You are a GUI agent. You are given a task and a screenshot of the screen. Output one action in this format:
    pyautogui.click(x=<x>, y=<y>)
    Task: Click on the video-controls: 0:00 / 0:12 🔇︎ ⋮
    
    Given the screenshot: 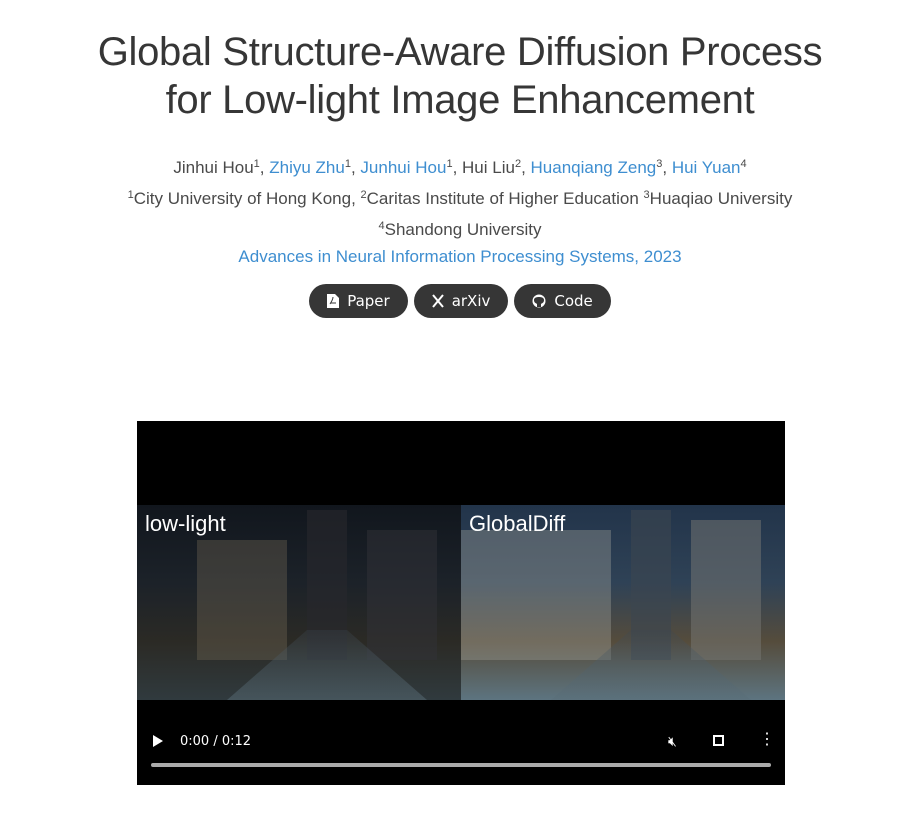 What is the action you would take?
    pyautogui.click(x=461, y=747)
    